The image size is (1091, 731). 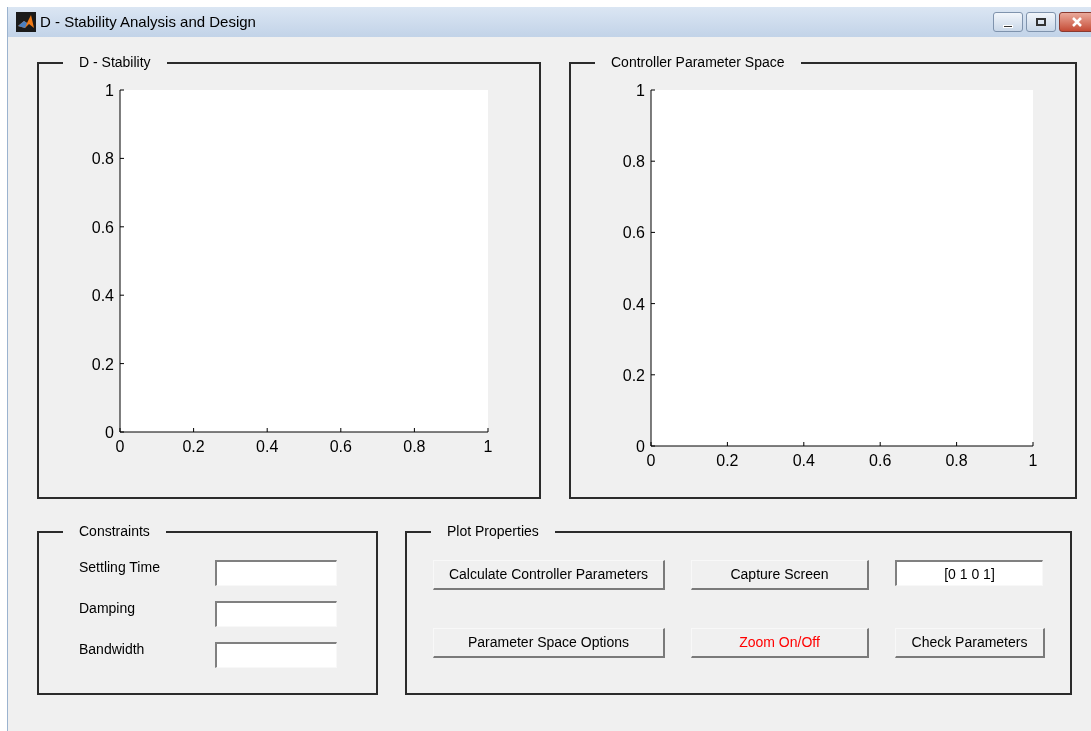 What do you see at coordinates (549, 643) in the screenshot?
I see `action-button: Parameter Space Options` at bounding box center [549, 643].